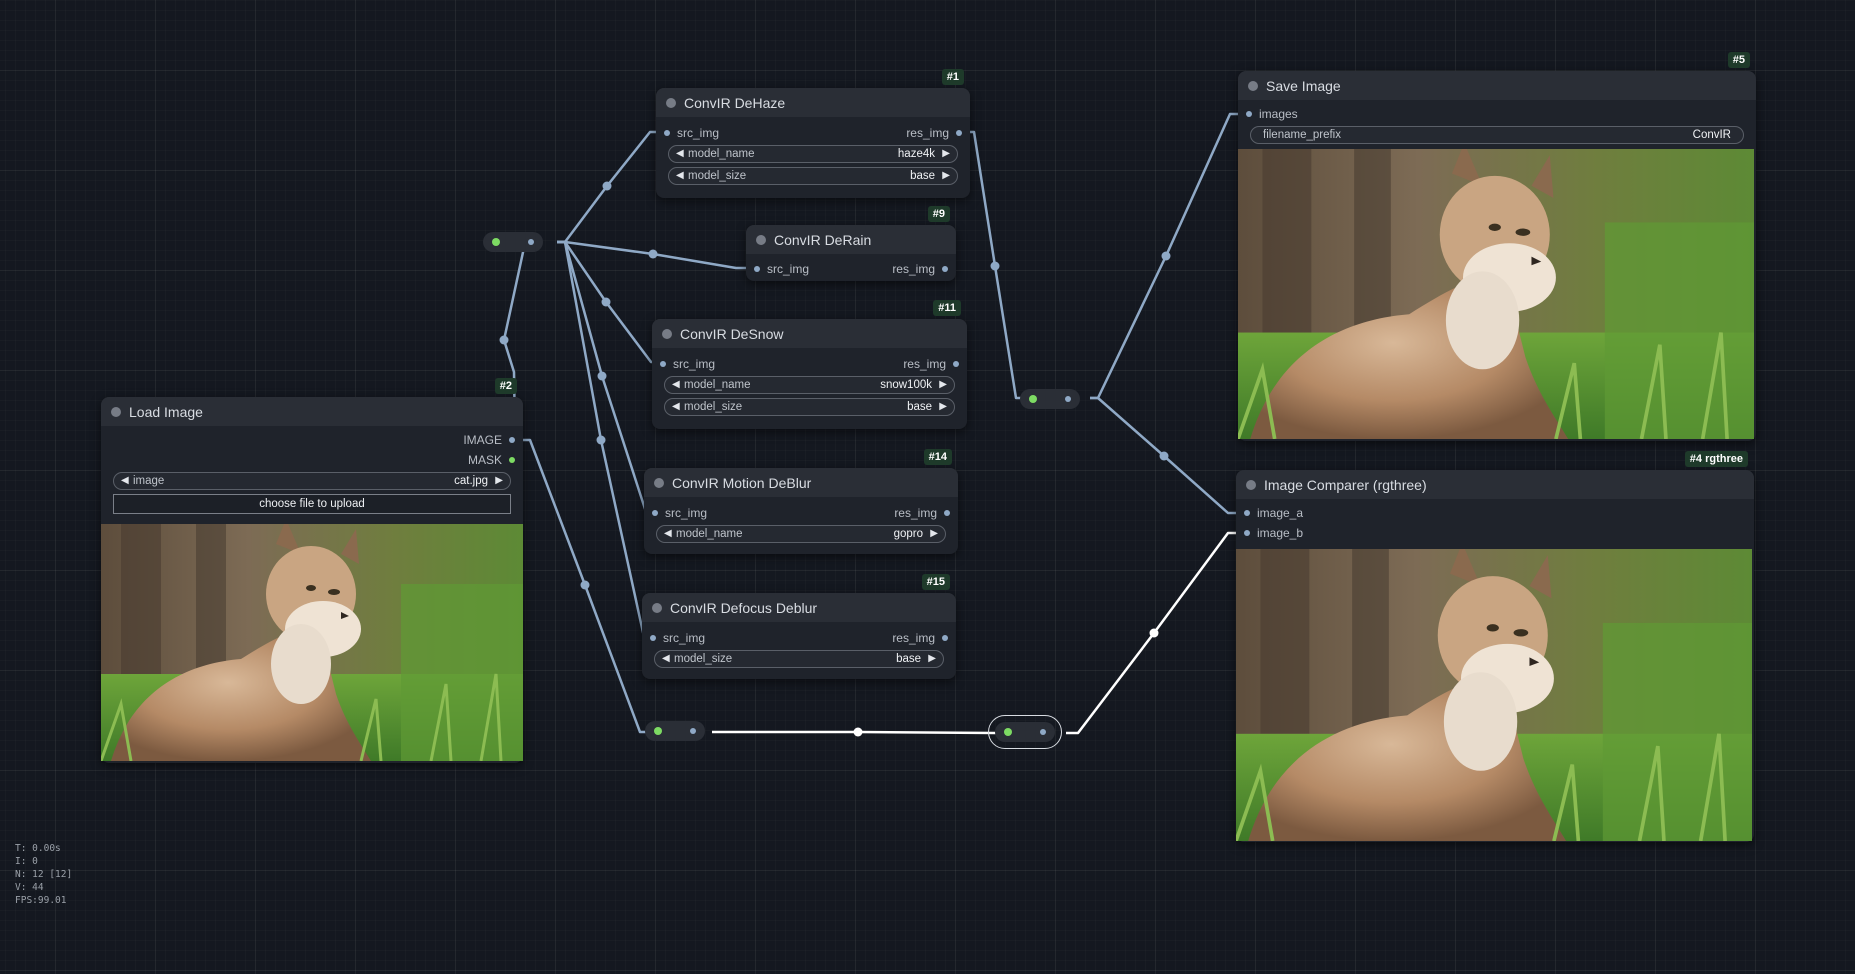 The height and width of the screenshot is (974, 1855). Describe the element at coordinates (809, 333) in the screenshot. I see `node-title-bar: ConvIR DeSnow` at that location.